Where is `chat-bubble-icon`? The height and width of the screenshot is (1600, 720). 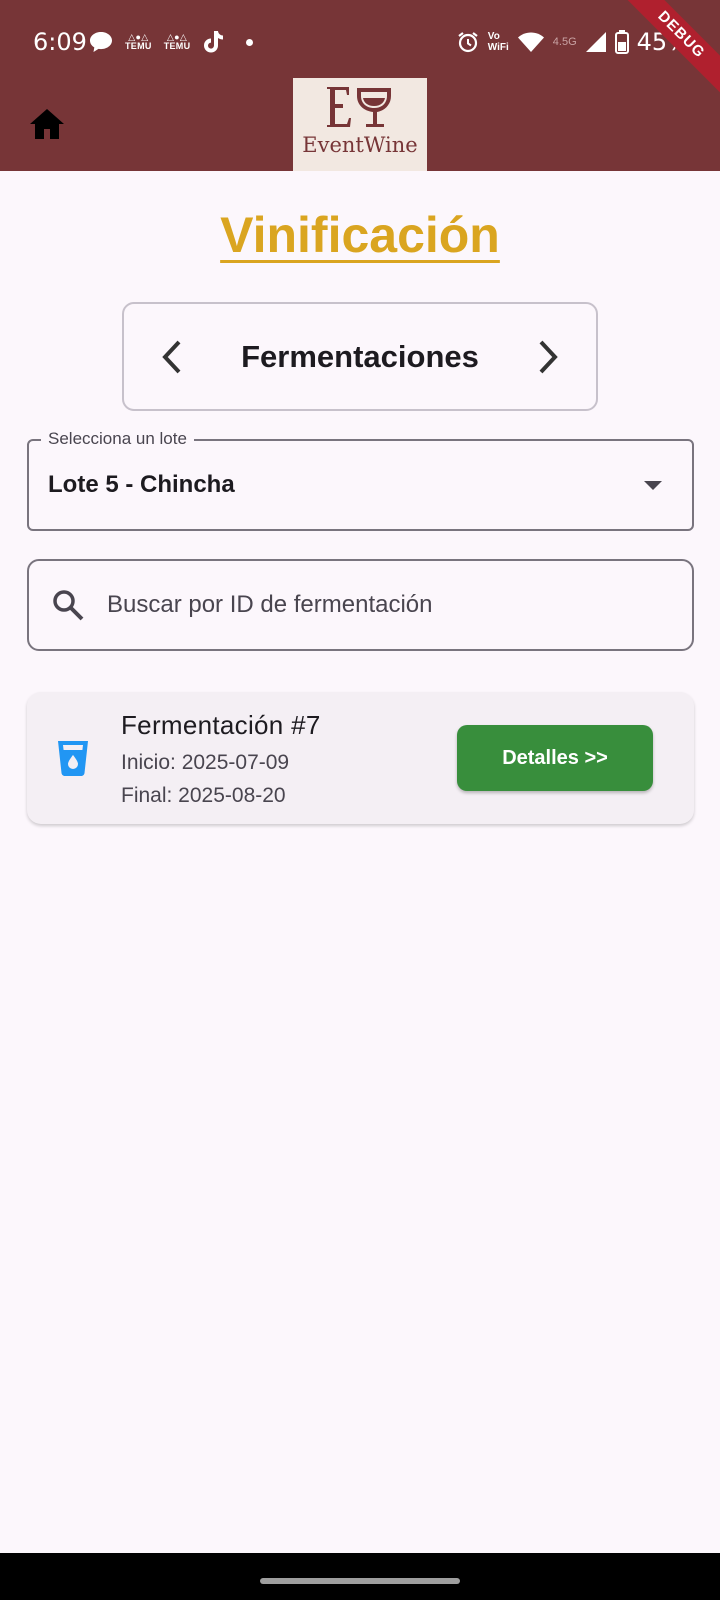 chat-bubble-icon is located at coordinates (101, 42).